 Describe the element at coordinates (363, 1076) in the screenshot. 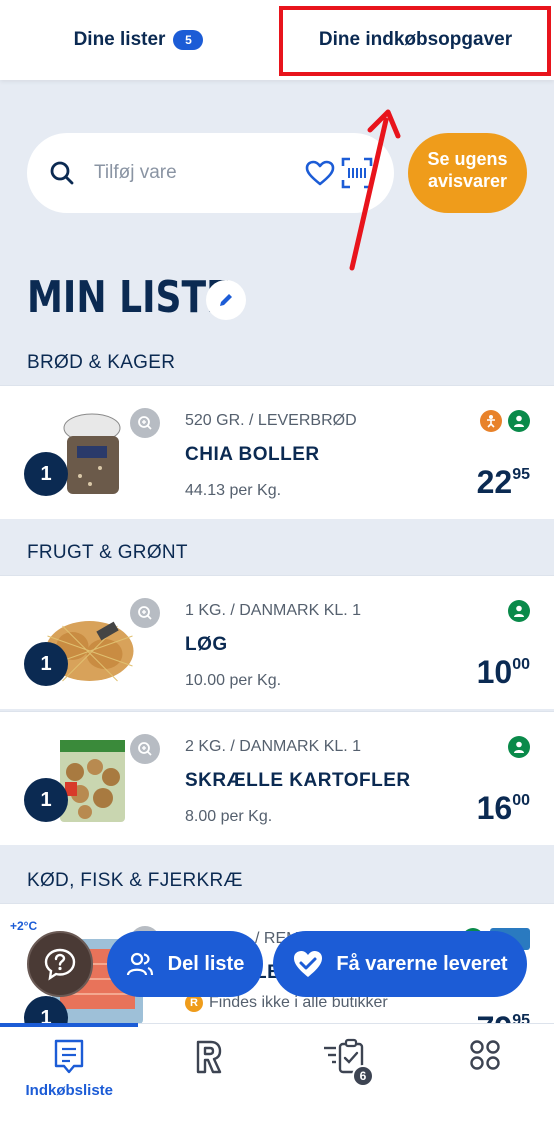

I see `tasks-count-badge: 6` at that location.